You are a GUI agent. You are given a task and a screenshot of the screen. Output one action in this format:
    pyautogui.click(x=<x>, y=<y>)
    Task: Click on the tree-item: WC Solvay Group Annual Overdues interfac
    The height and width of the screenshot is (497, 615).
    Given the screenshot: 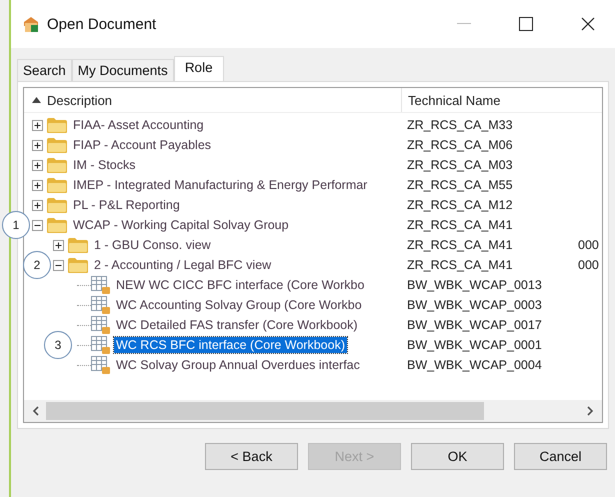 What is the action you would take?
    pyautogui.click(x=238, y=365)
    